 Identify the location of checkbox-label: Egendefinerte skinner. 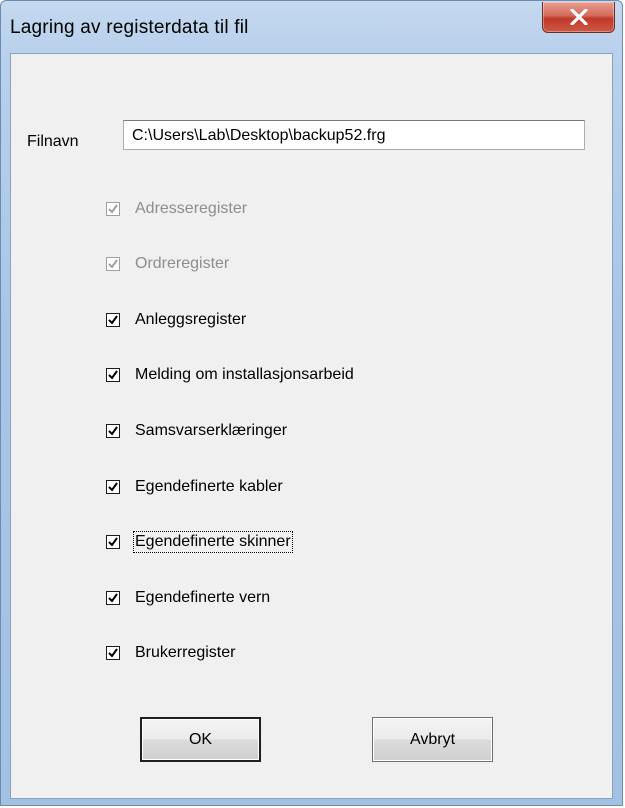
(213, 542).